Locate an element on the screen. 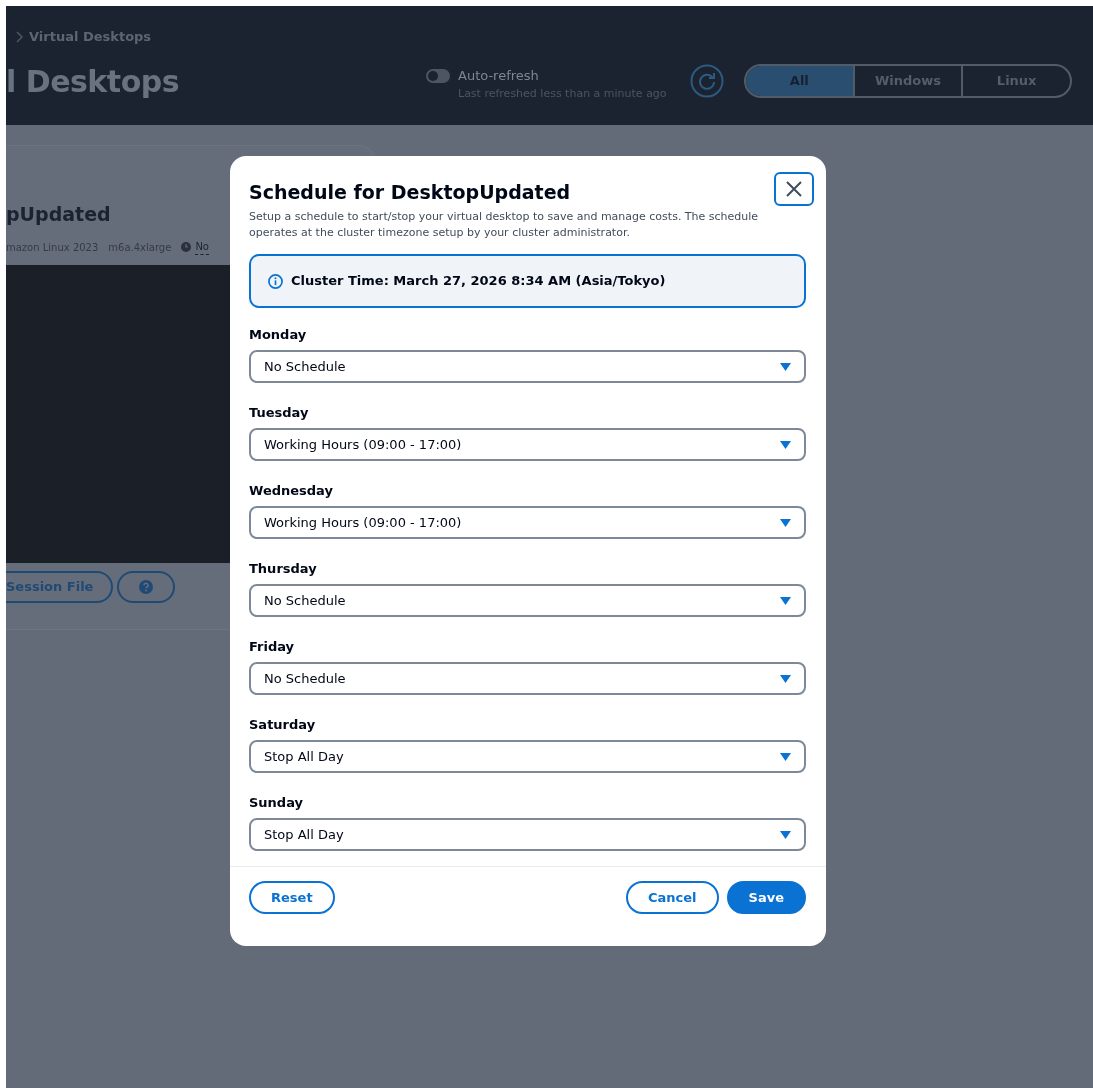 This screenshot has height=1088, width=1093. dialog-description: Setup a schedule to start/stop your virtual desktop to save and manage costs. The schedule operates at the cluster timezone setup by your cluster administrator. is located at coordinates (504, 225).